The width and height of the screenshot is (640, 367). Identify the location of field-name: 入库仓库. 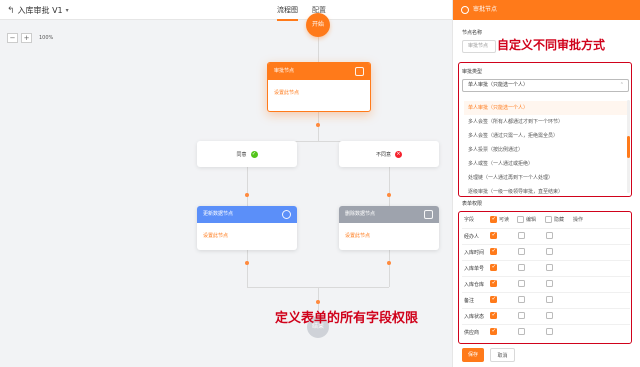
(474, 285).